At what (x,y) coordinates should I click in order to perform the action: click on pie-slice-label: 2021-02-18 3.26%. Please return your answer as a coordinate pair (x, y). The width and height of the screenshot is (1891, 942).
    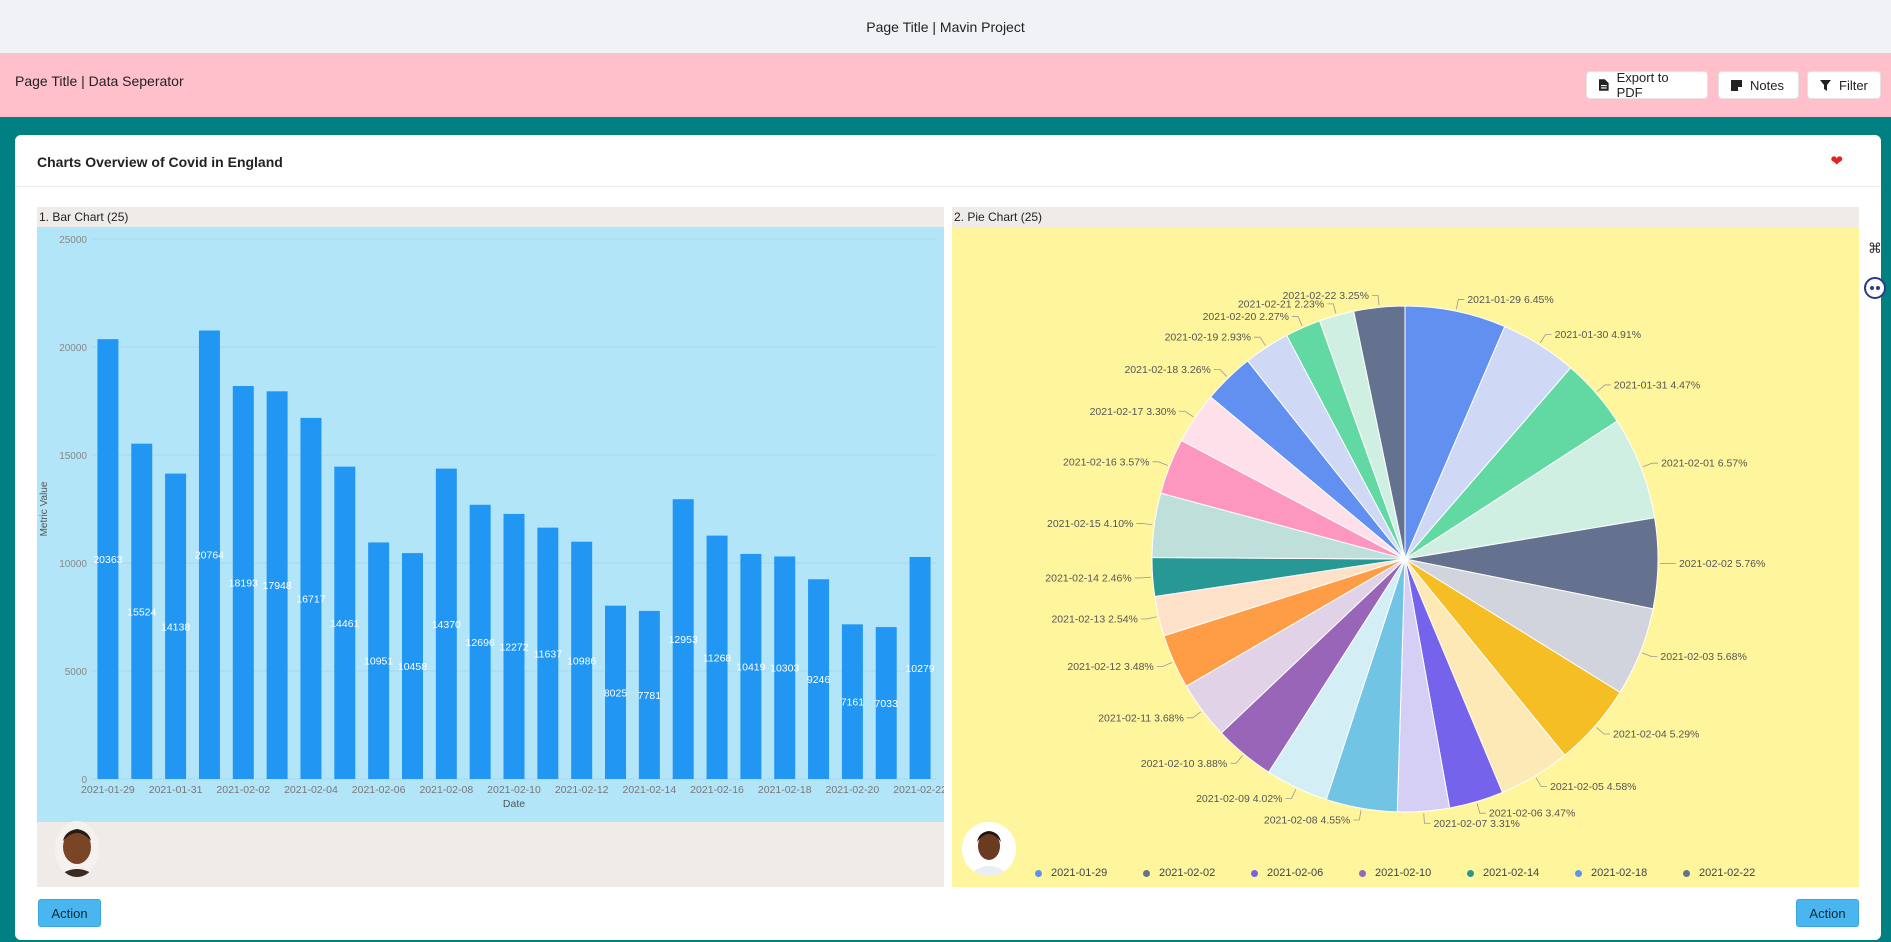
    Looking at the image, I should click on (1167, 370).